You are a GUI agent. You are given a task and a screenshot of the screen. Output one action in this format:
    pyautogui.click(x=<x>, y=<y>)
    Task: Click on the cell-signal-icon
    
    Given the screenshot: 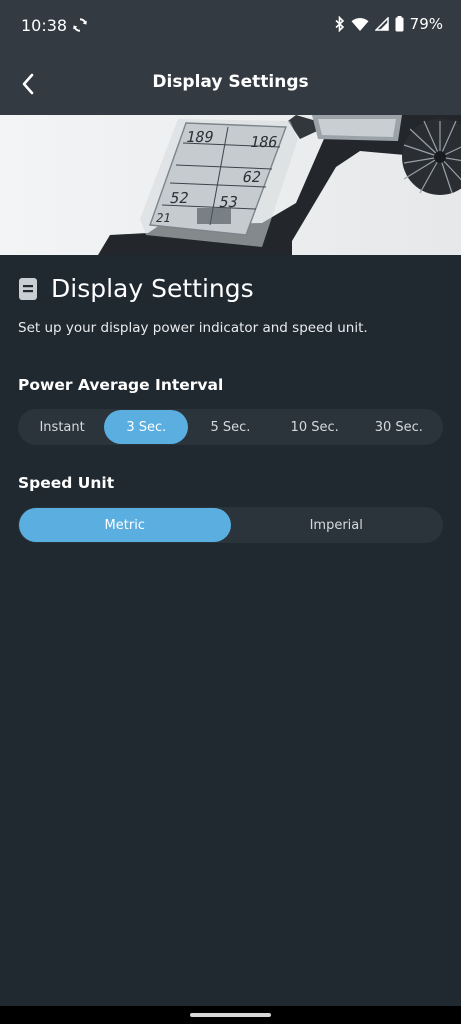 What is the action you would take?
    pyautogui.click(x=381, y=24)
    